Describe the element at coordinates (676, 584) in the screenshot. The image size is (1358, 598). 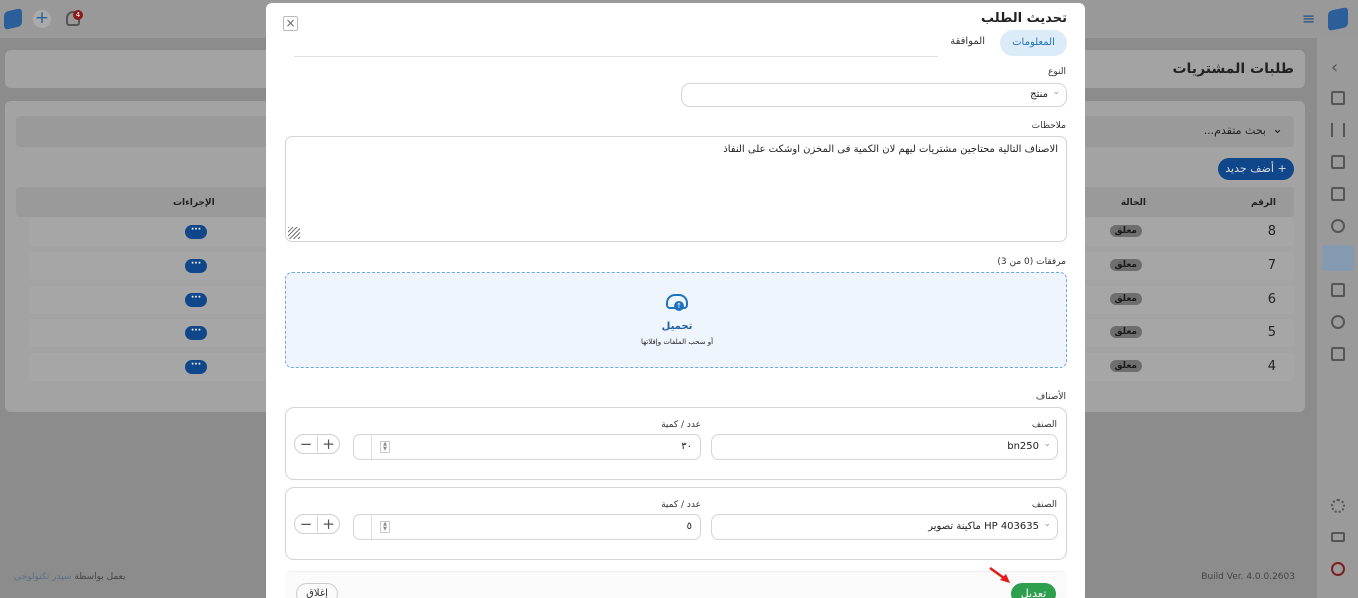
I see `modal-footer: تعديل إغلاق` at that location.